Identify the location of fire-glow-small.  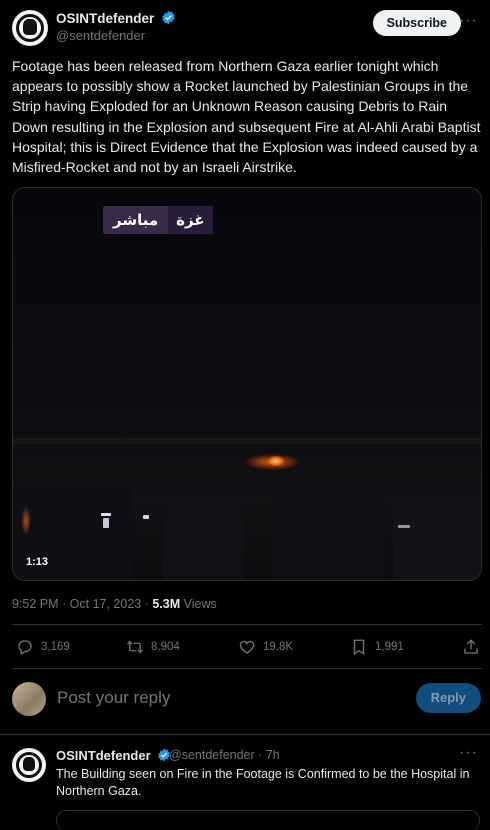
(276, 461).